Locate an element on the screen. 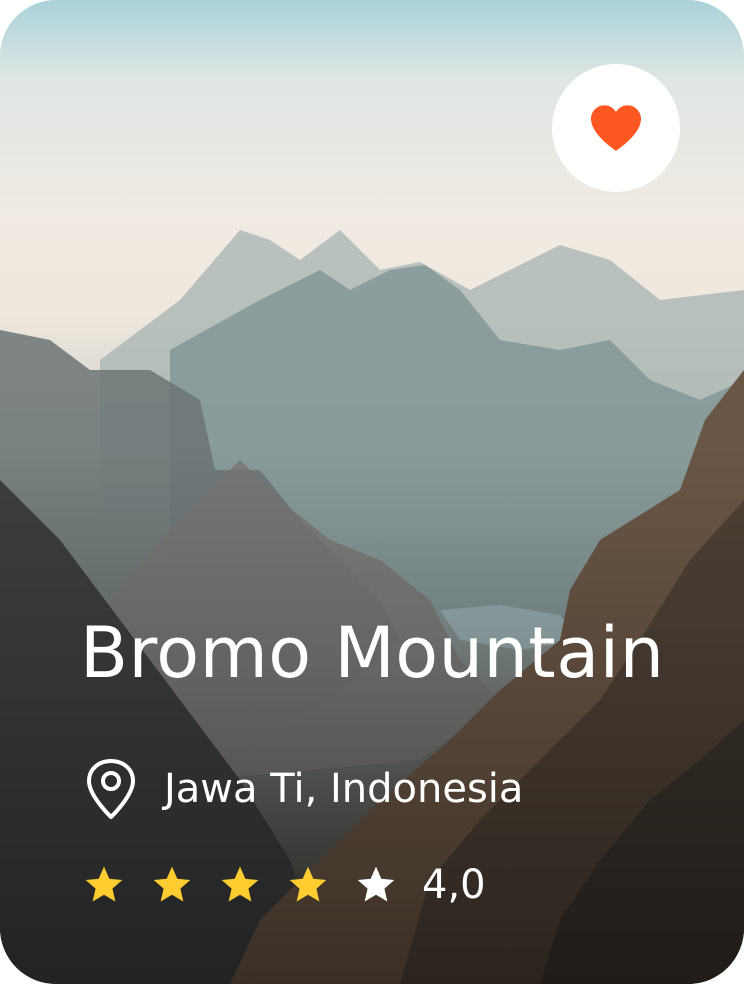 Image resolution: width=744 pixels, height=1000 pixels. location-label: Jawa Ti, Indonesia is located at coordinates (344, 789).